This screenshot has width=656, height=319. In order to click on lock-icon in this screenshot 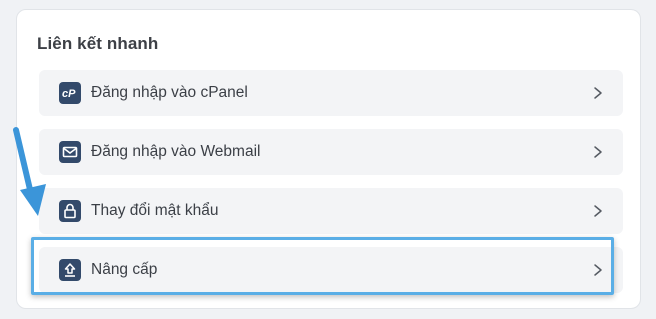, I will do `click(70, 211)`.